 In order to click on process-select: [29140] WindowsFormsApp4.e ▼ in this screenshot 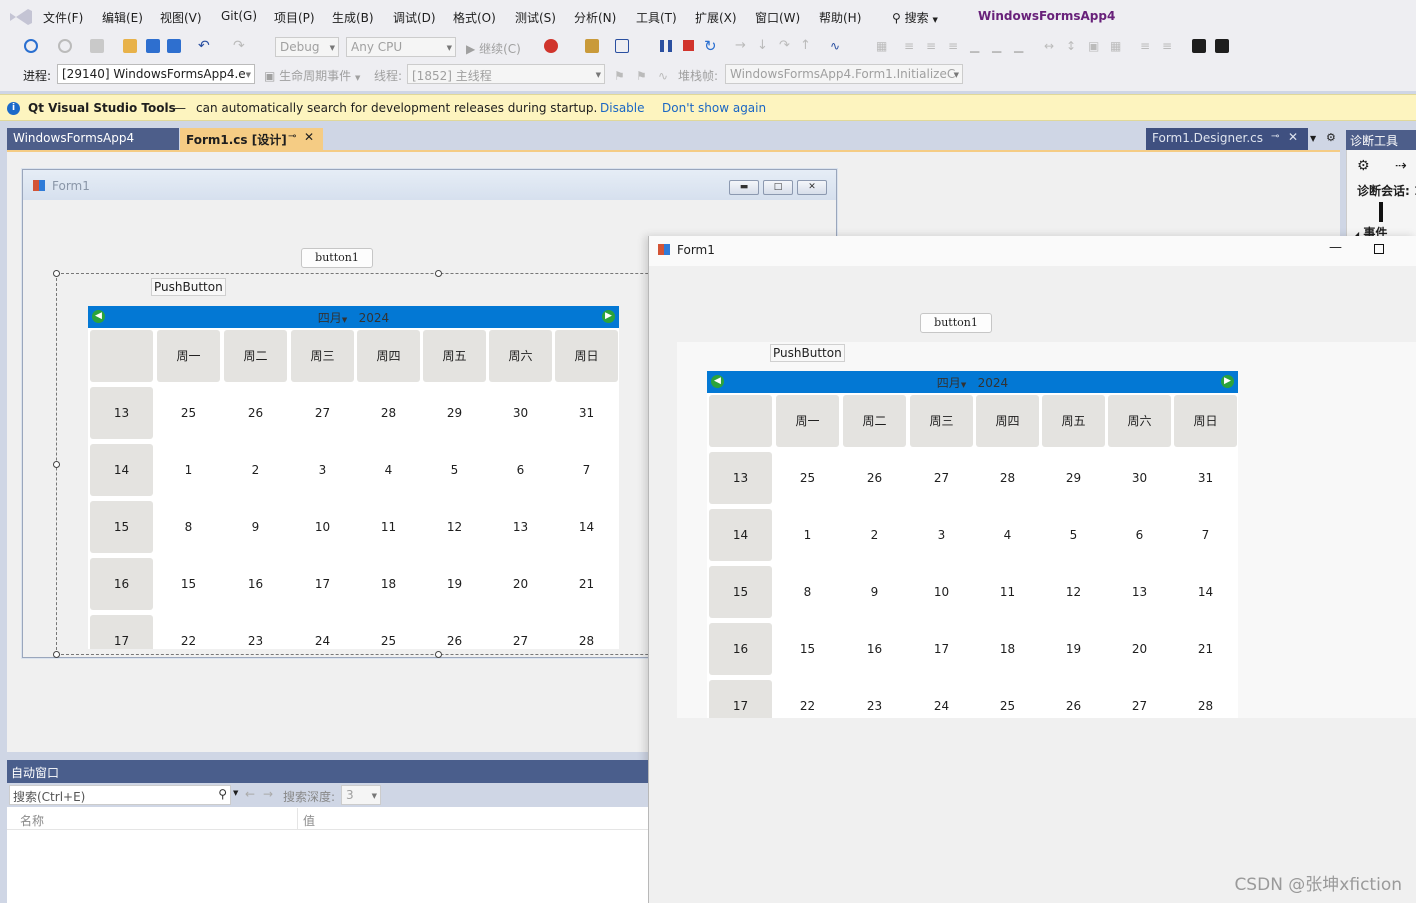, I will do `click(156, 74)`.